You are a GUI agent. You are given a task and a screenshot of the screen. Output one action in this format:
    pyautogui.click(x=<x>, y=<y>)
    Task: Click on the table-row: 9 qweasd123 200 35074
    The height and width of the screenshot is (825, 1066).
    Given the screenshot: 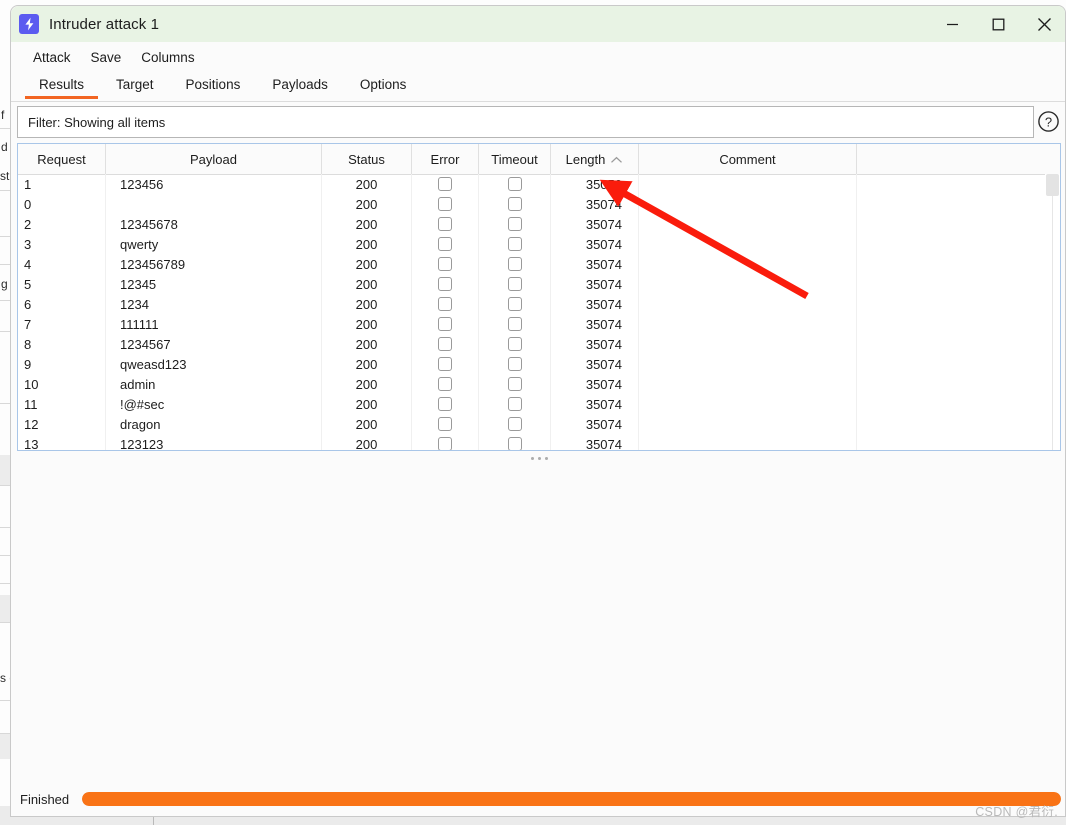 What is the action you would take?
    pyautogui.click(x=532, y=364)
    